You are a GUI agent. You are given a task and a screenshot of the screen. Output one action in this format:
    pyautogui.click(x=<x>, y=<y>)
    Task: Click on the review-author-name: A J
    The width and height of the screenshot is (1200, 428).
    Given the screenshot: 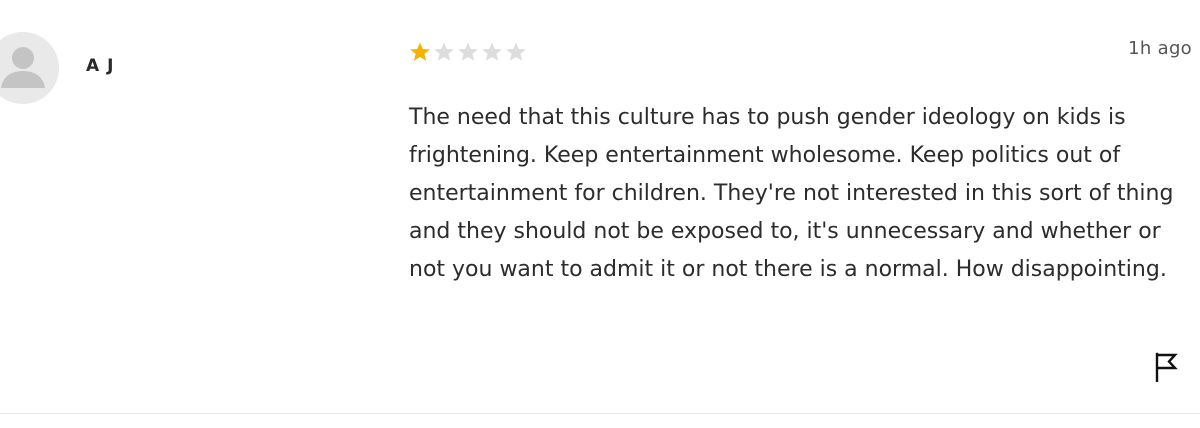 What is the action you would take?
    pyautogui.click(x=100, y=66)
    